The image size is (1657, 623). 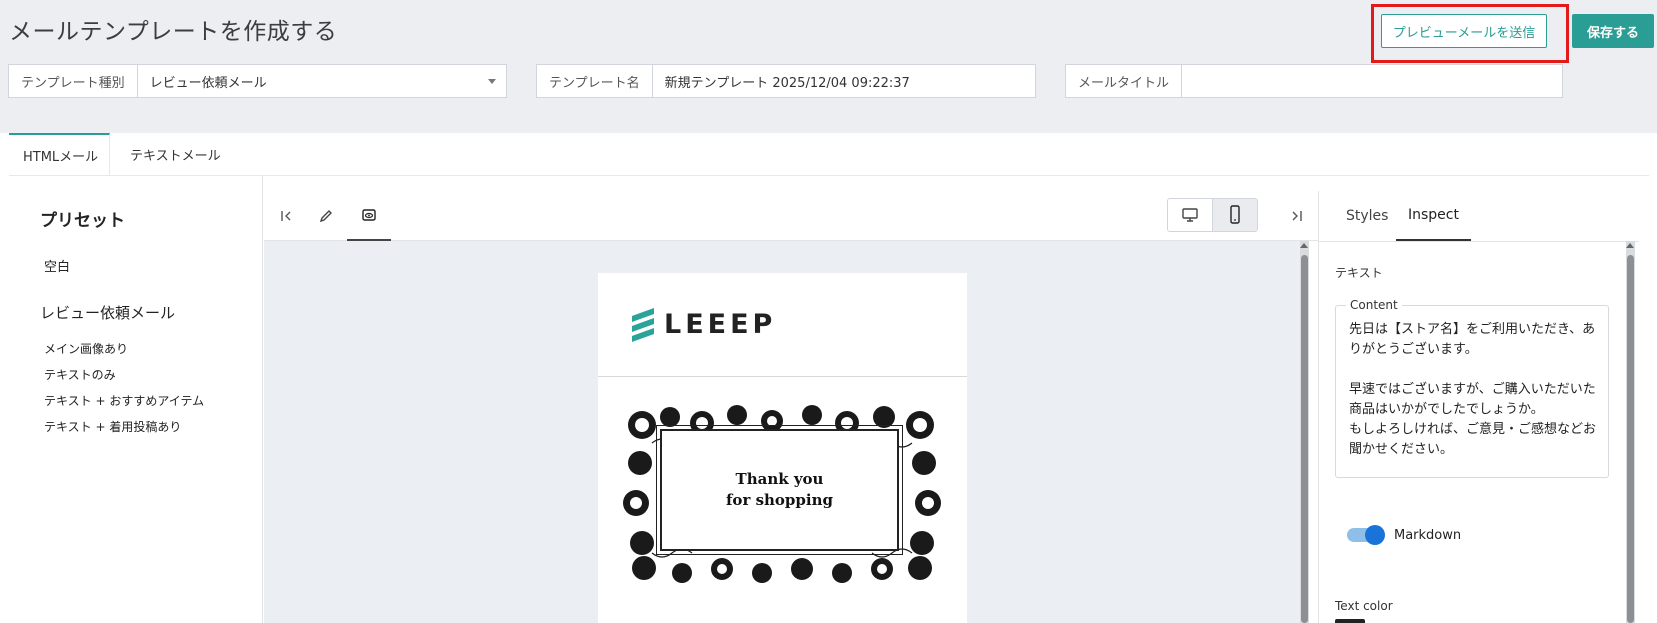 I want to click on collapse-right-icon, so click(x=1297, y=216).